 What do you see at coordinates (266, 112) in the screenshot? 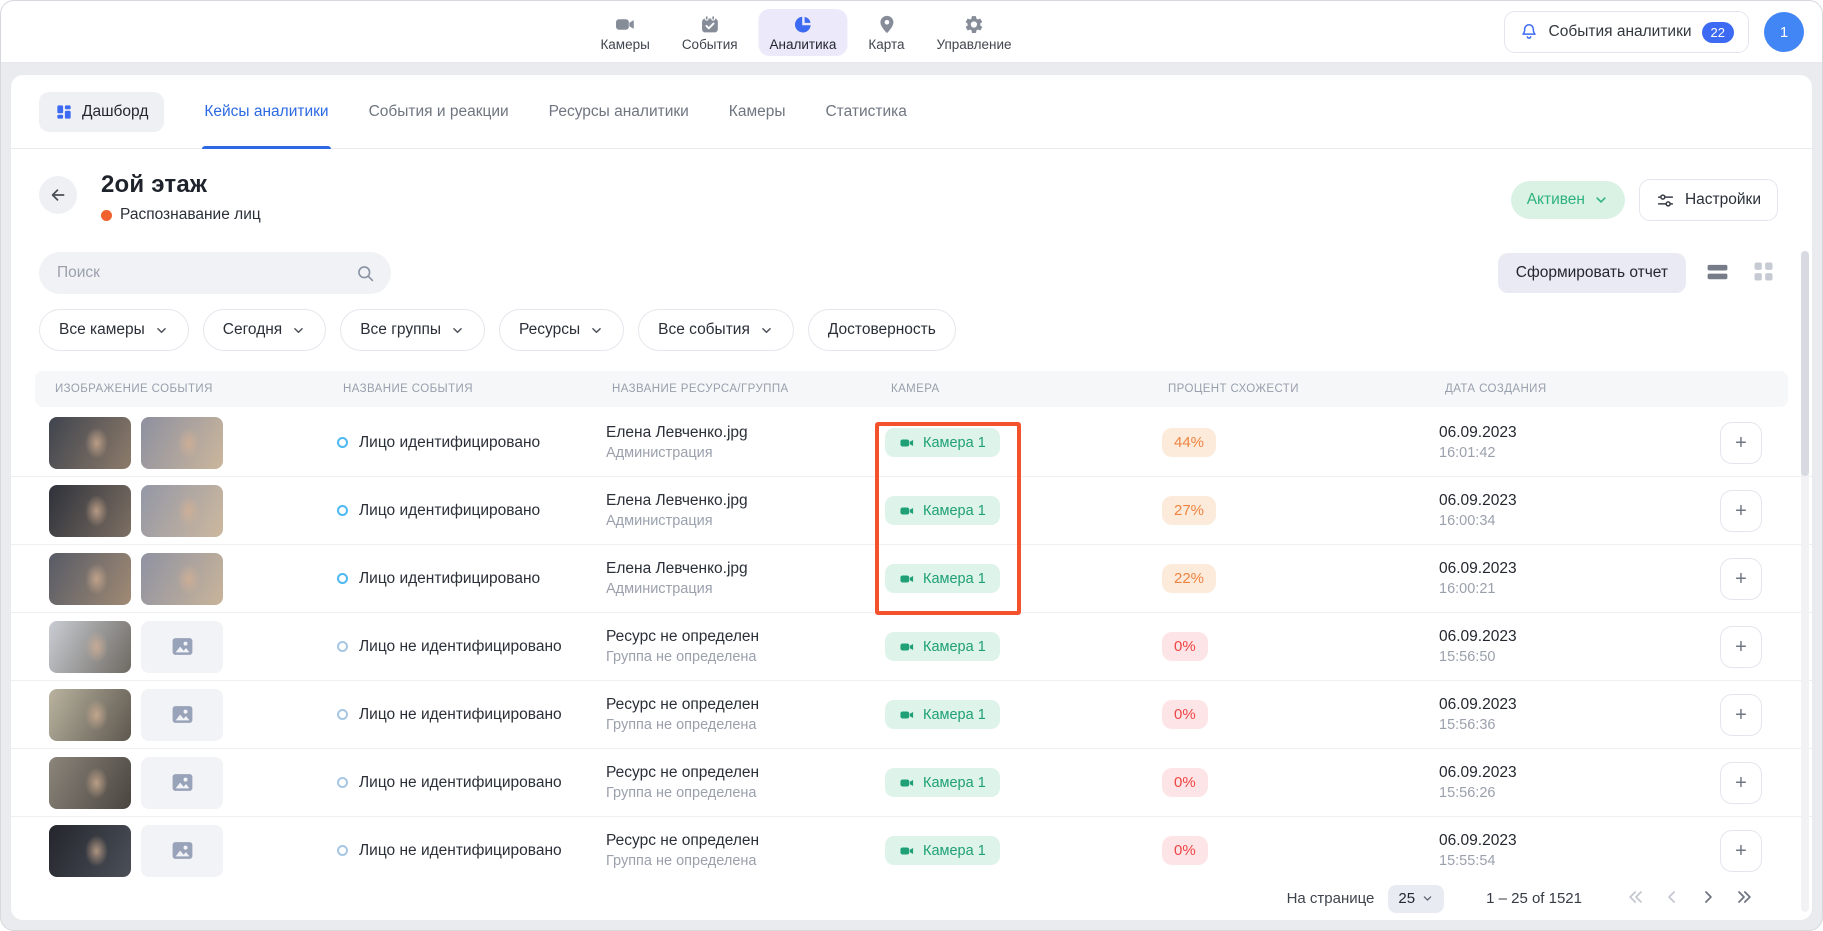
I see `tab-analytics-cases: Кейсы аналитики` at bounding box center [266, 112].